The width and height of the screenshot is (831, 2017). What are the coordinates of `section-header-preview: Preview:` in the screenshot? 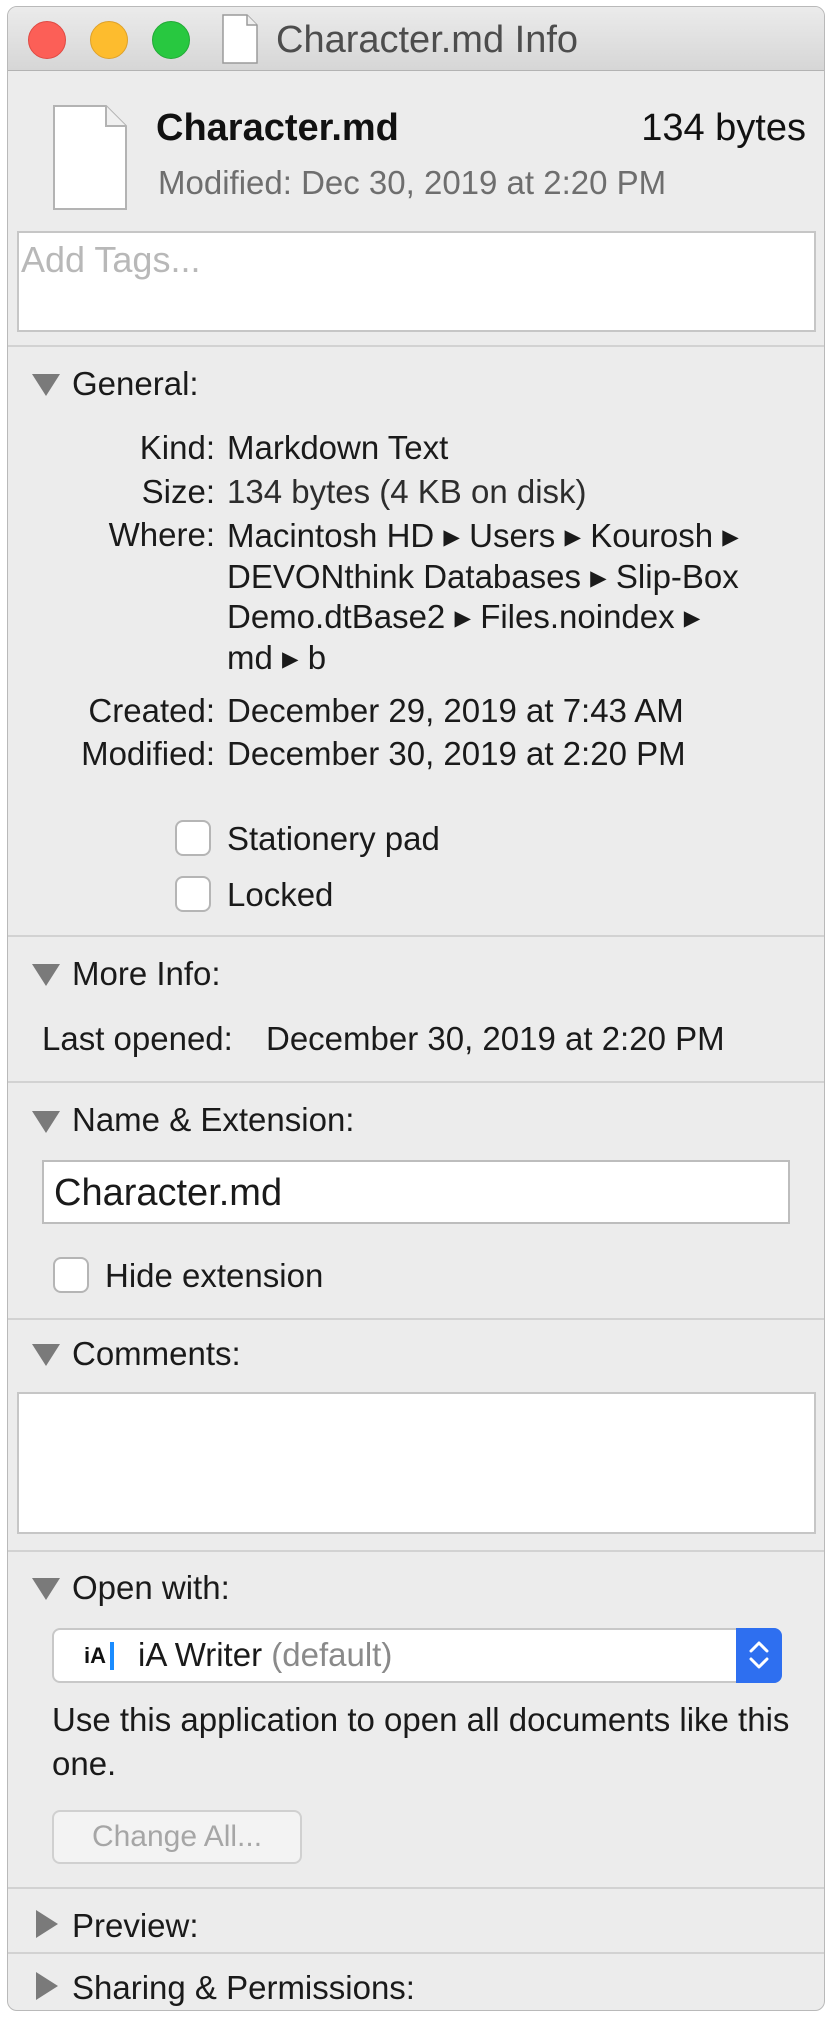 It's located at (135, 1926).